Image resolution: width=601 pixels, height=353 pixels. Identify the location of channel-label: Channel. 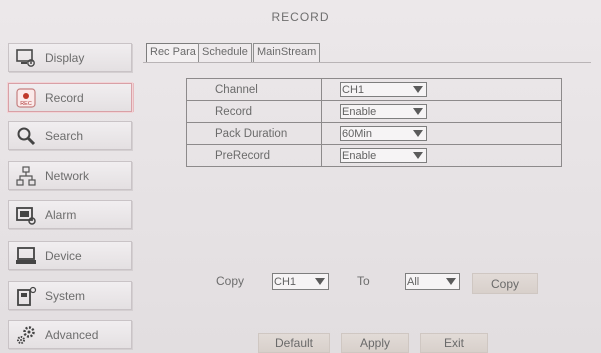
(254, 89).